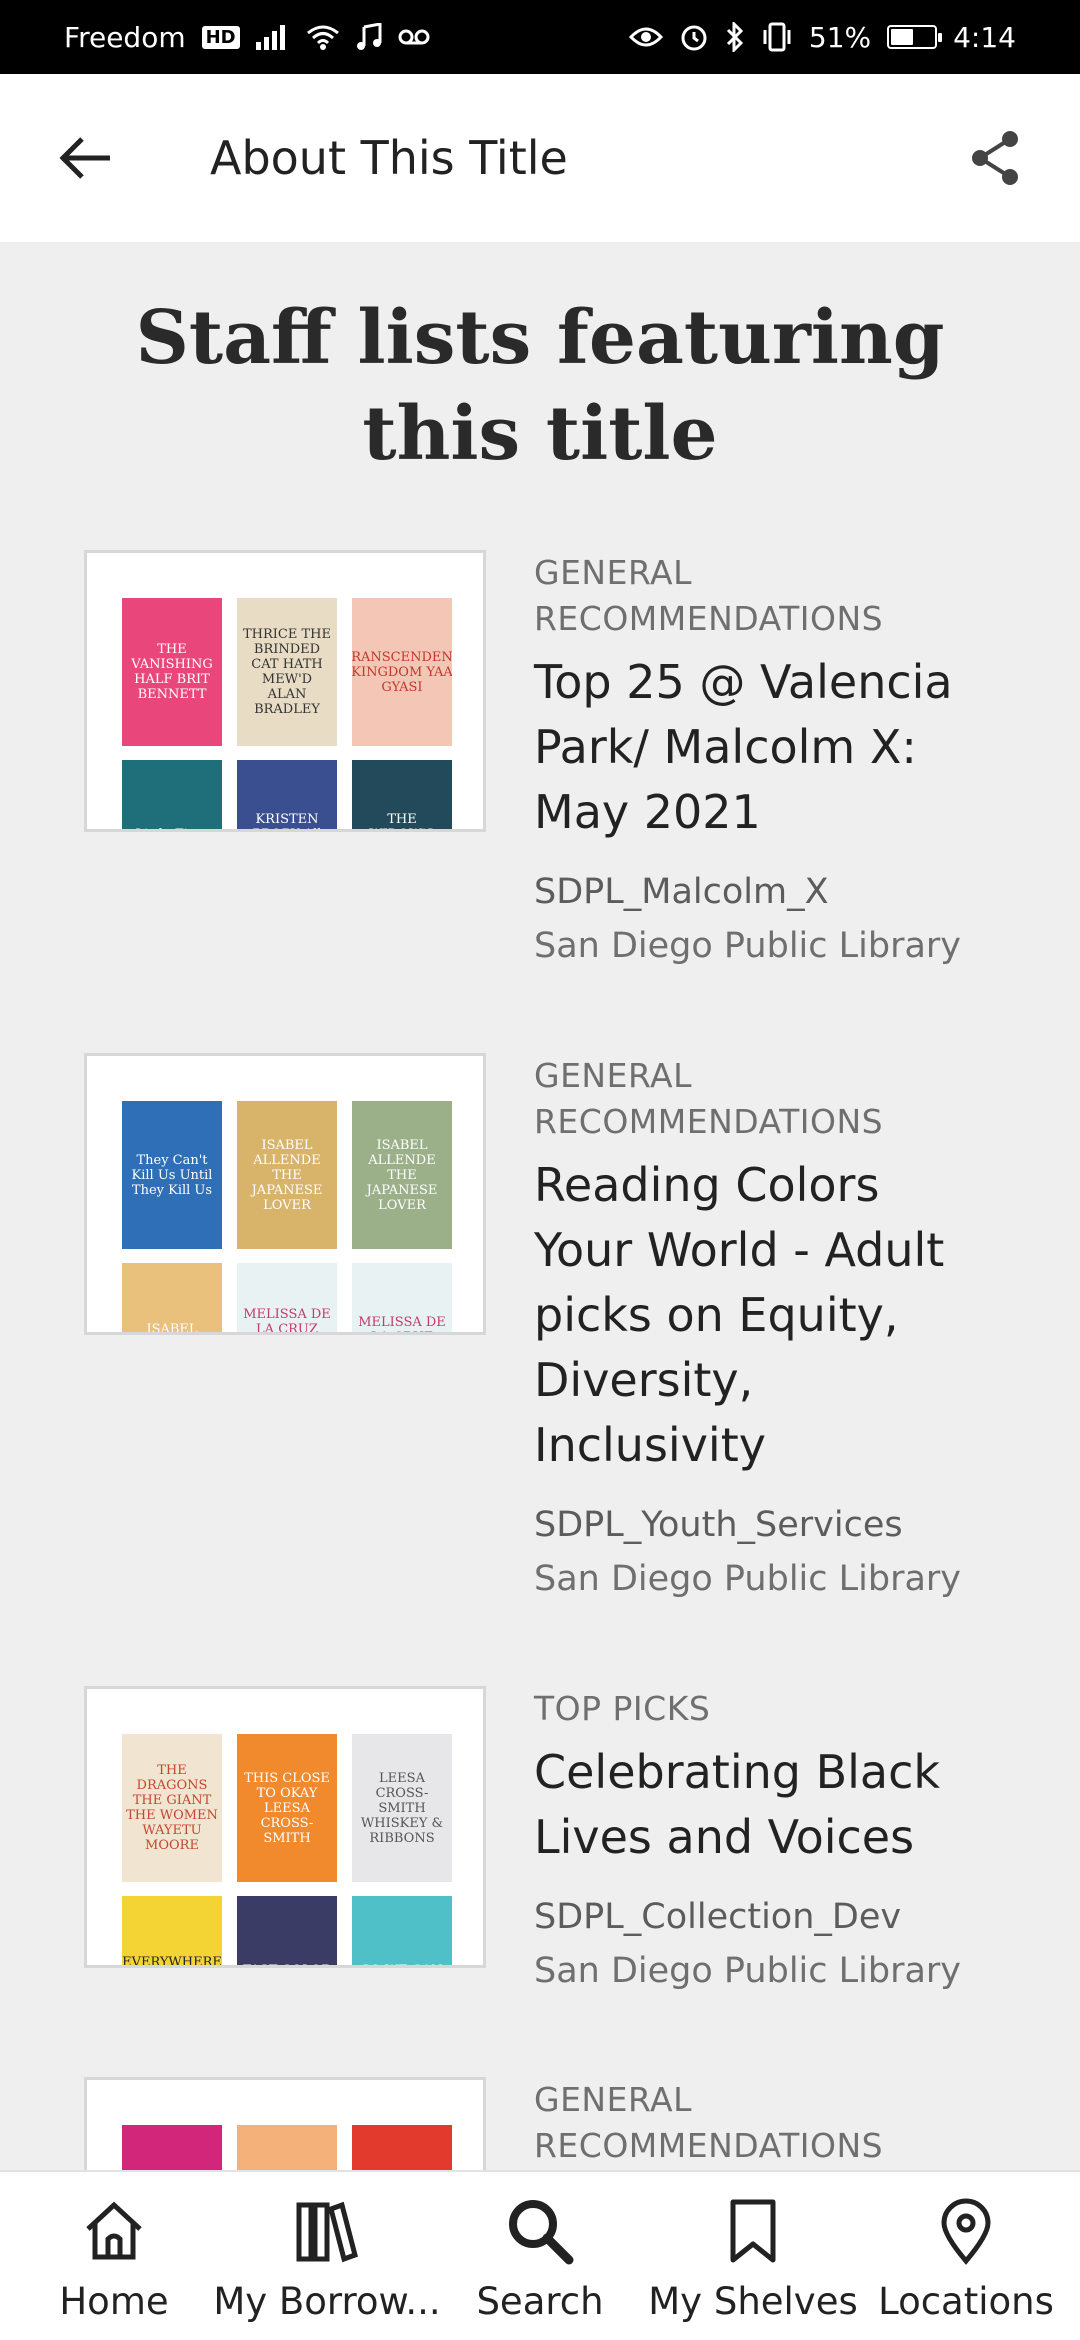 Image resolution: width=1080 pixels, height=2340 pixels. What do you see at coordinates (753, 2231) in the screenshot?
I see `bookmark-icon` at bounding box center [753, 2231].